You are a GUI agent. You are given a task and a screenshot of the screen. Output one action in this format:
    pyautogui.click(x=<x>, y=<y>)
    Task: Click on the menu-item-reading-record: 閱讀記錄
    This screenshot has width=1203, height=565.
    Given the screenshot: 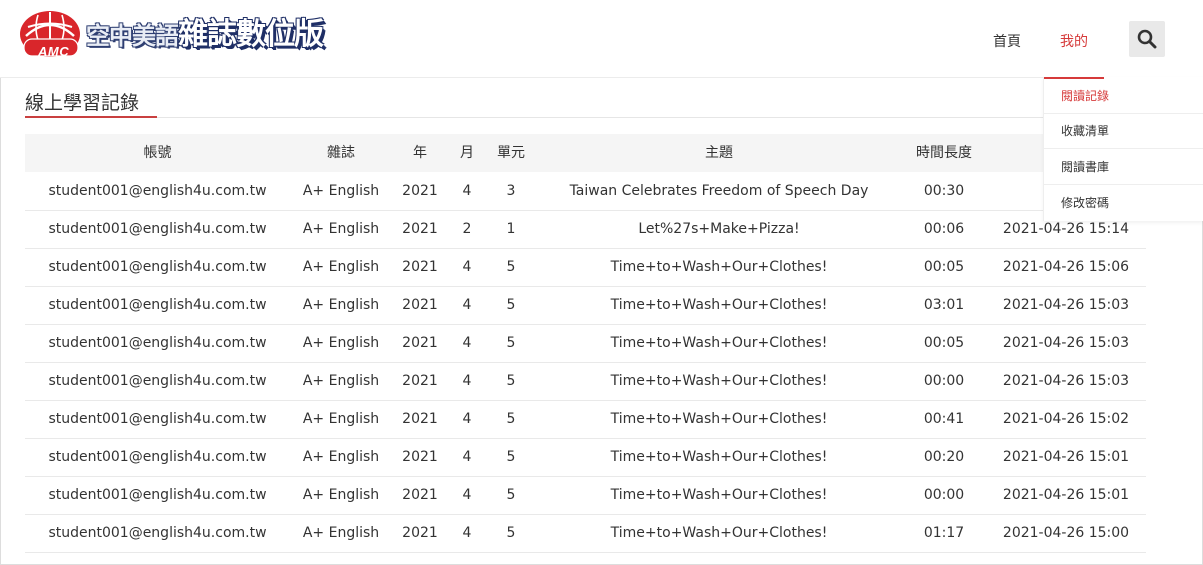 What is the action you would take?
    pyautogui.click(x=1123, y=96)
    